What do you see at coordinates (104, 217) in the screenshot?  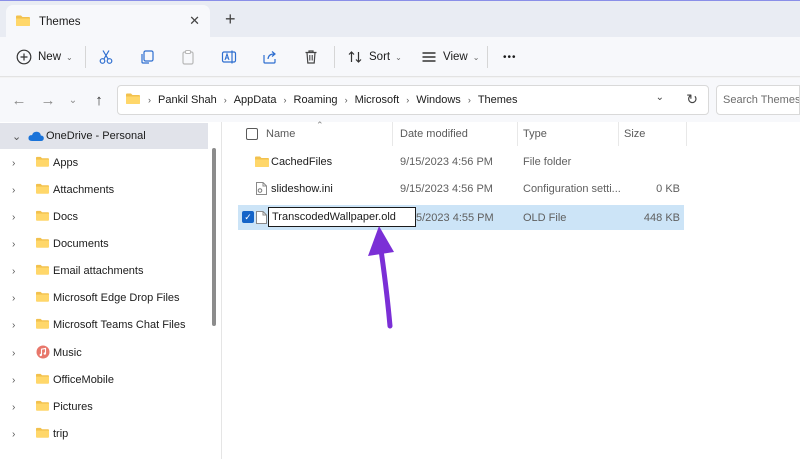 I see `sidebar-item-docs: › Docs` at bounding box center [104, 217].